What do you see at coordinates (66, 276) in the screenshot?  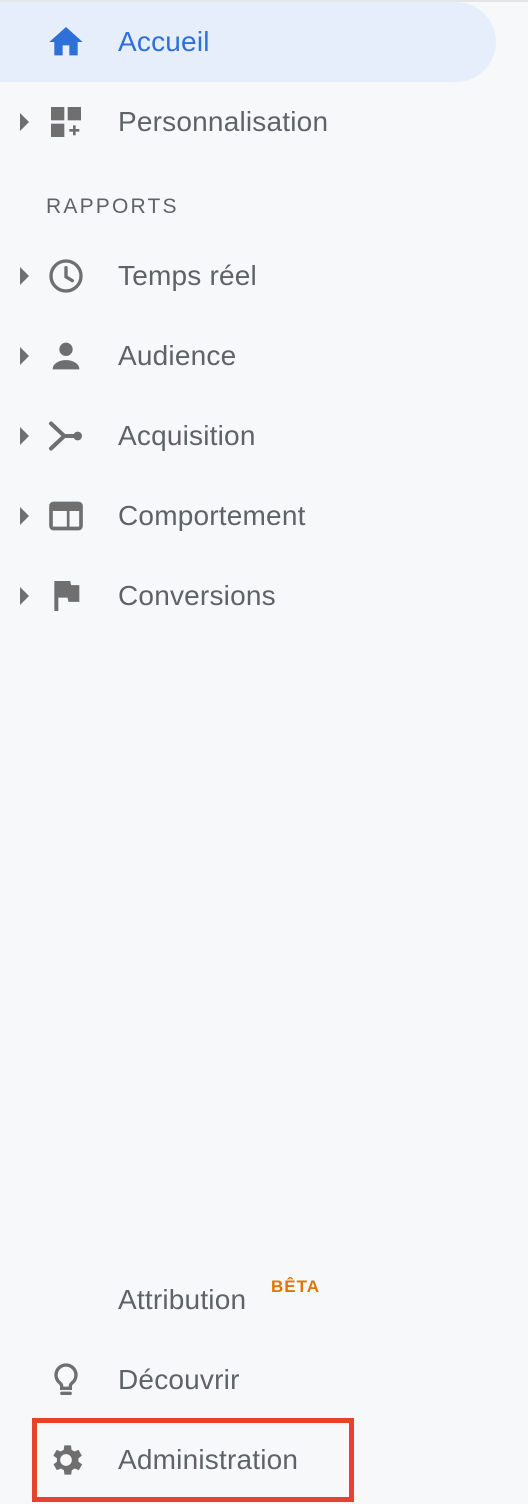 I see `clock-icon` at bounding box center [66, 276].